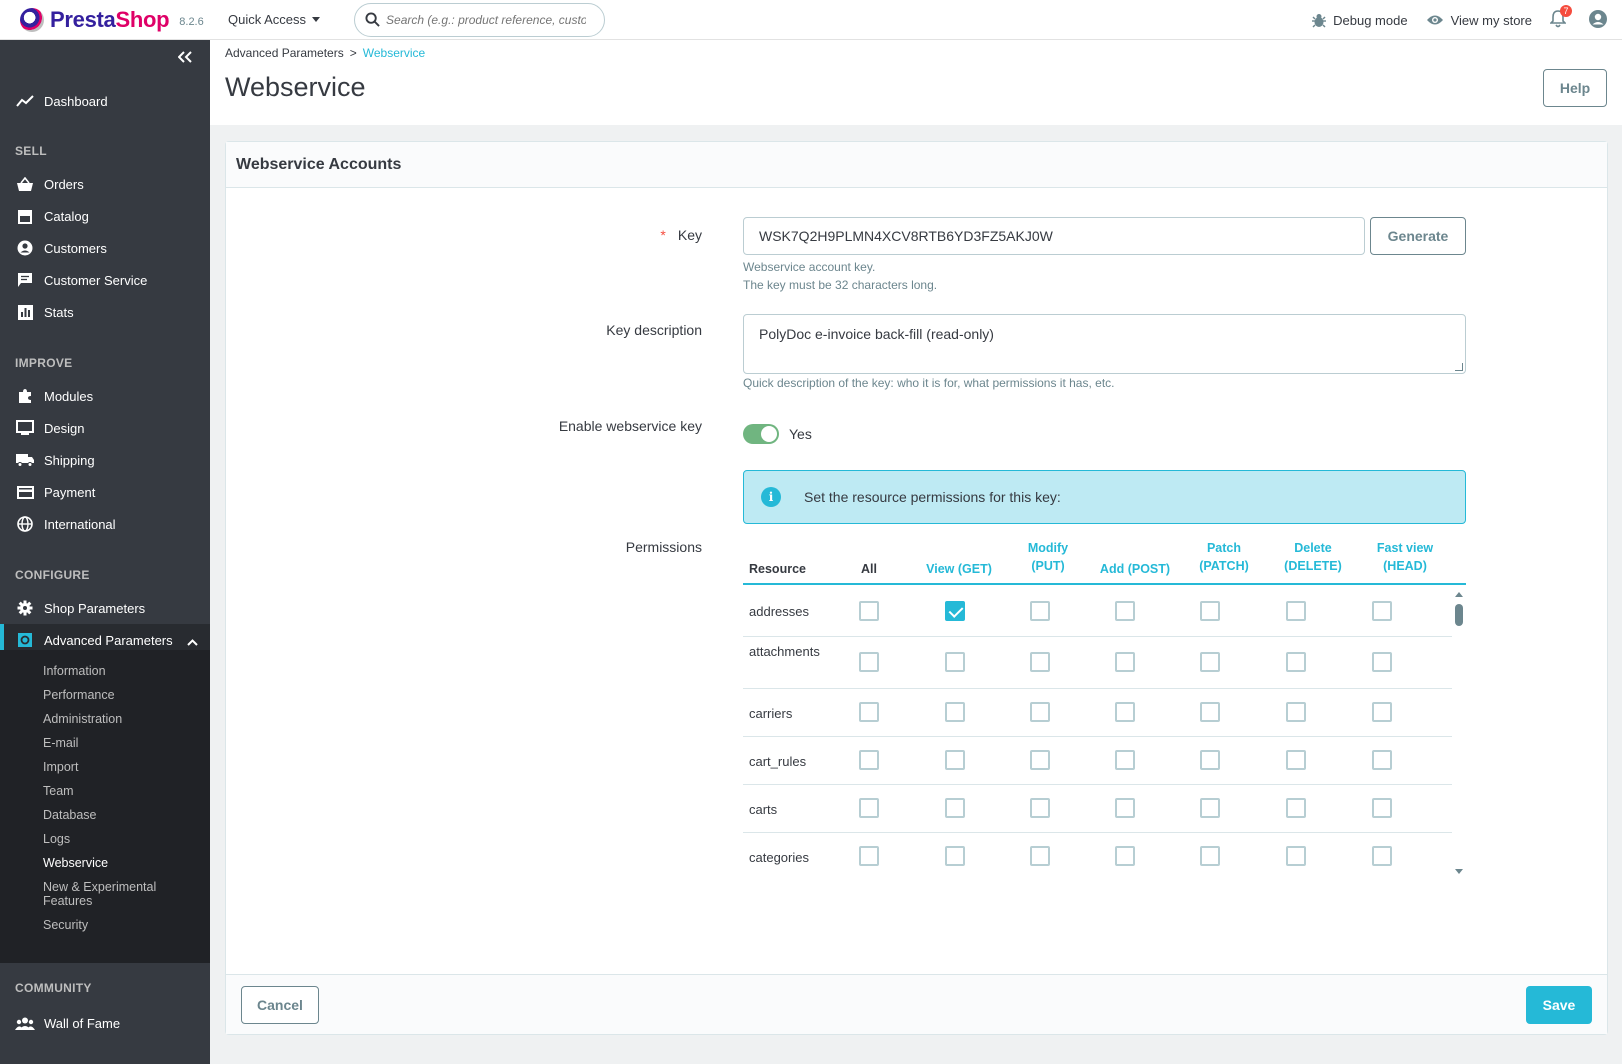 The height and width of the screenshot is (1064, 1622). What do you see at coordinates (60, 767) in the screenshot?
I see `submenu-item-import: Import` at bounding box center [60, 767].